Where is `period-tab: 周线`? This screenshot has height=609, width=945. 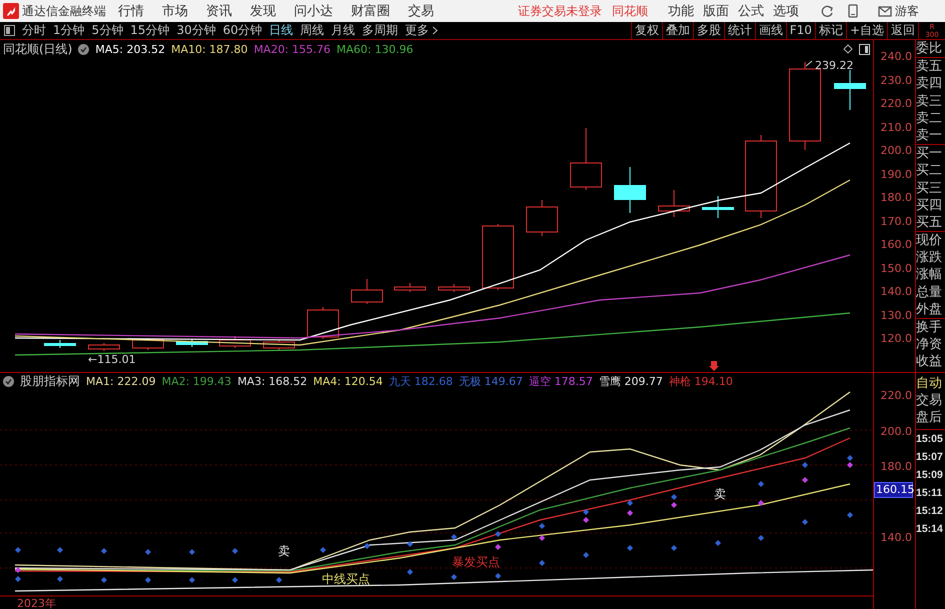 period-tab: 周线 is located at coordinates (312, 30).